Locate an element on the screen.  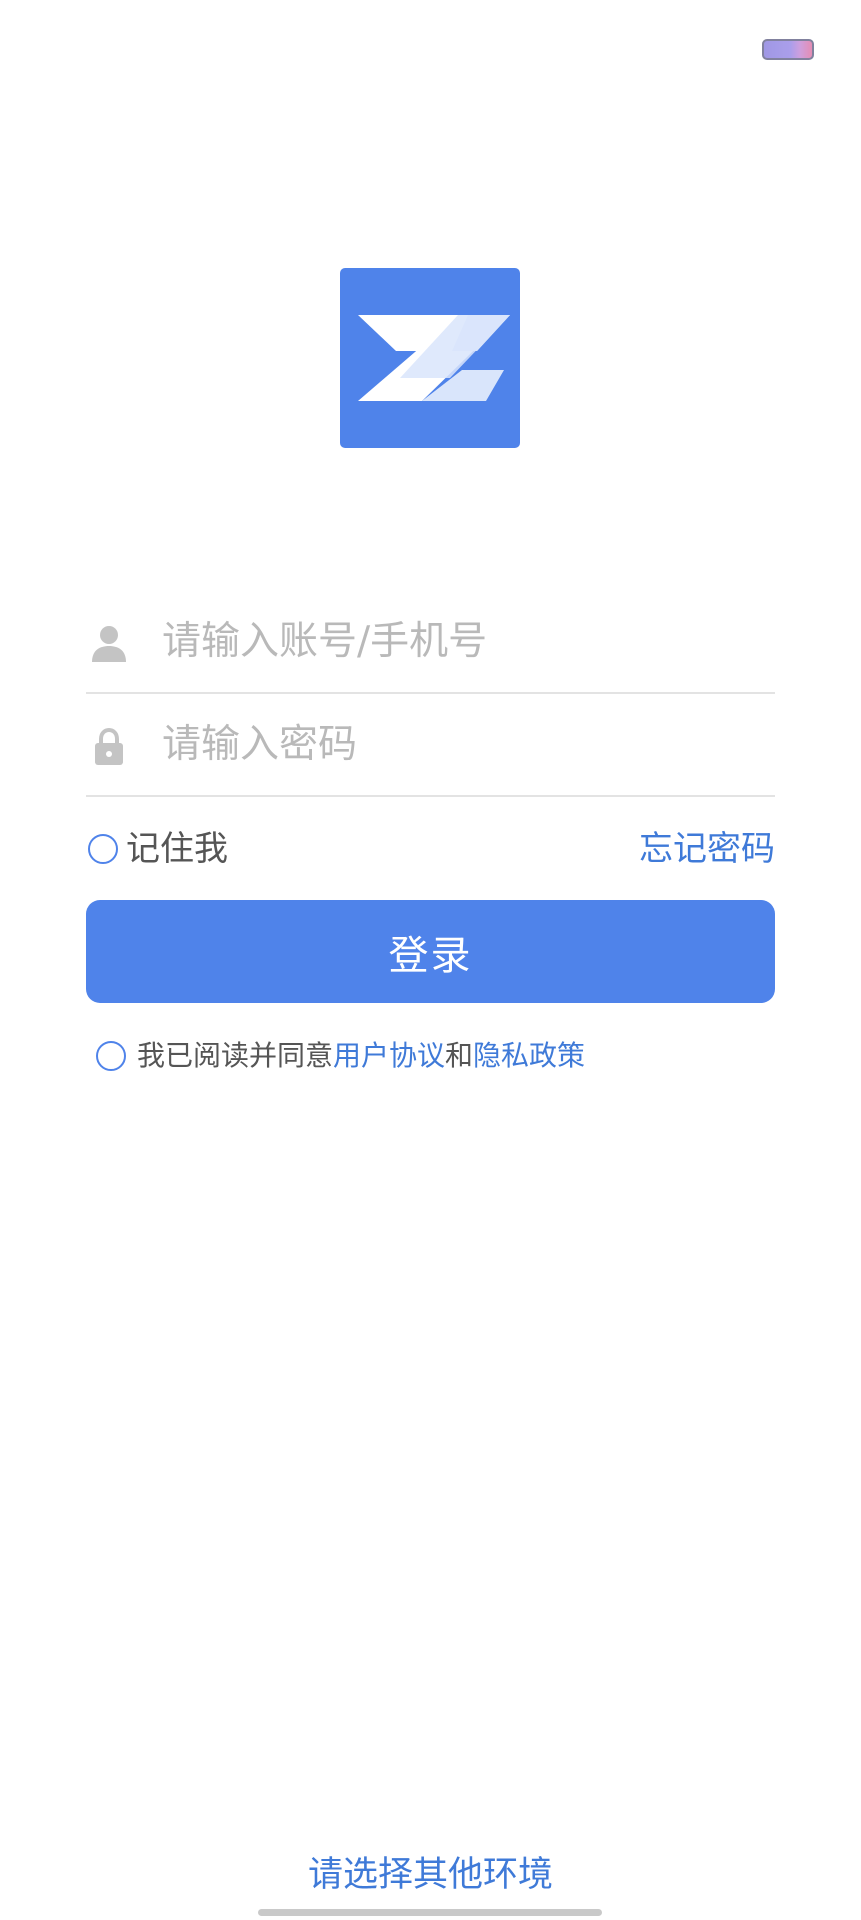
password-field is located at coordinates (430, 745).